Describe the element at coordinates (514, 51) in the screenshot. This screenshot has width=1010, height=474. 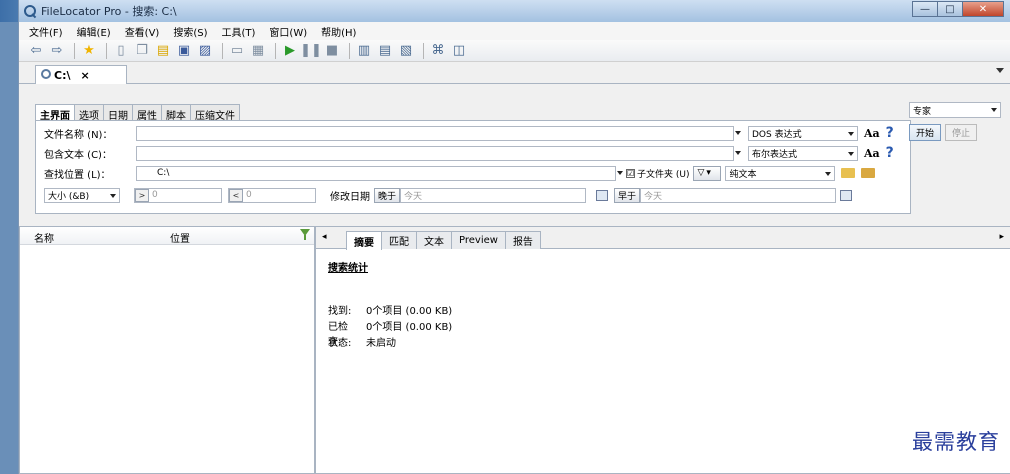
I see `toolbar: ⇦ ⇨ ★ ▯ ❐ ▤ ▣ ▨ ▭ ▦ ▶ ❚❚ ■ ▥ ▤ ▧ ⌘ ◫` at that location.